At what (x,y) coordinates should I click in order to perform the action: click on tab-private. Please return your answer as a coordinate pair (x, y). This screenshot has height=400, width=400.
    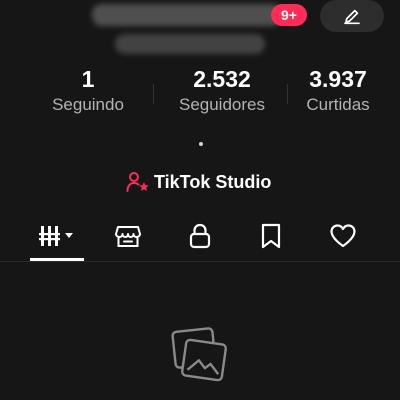
    Looking at the image, I should click on (200, 236).